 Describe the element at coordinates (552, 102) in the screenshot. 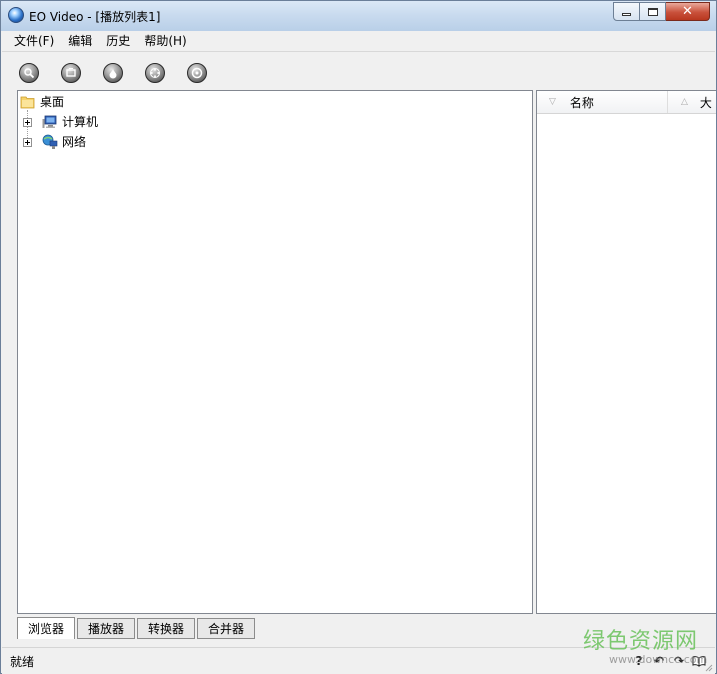

I see `sort-down-icon: ▽` at that location.